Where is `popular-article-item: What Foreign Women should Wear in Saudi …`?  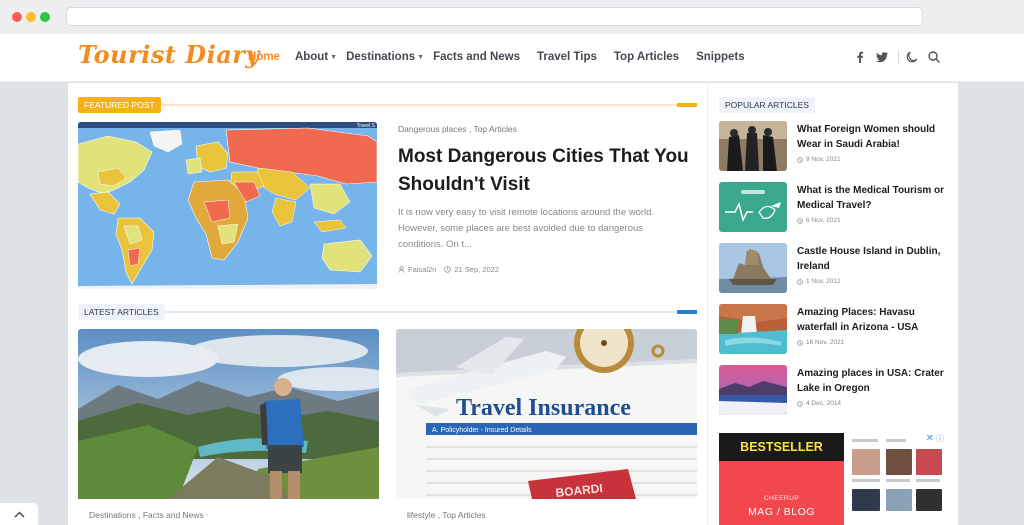 popular-article-item: What Foreign Women should Wear in Saudi … is located at coordinates (834, 147).